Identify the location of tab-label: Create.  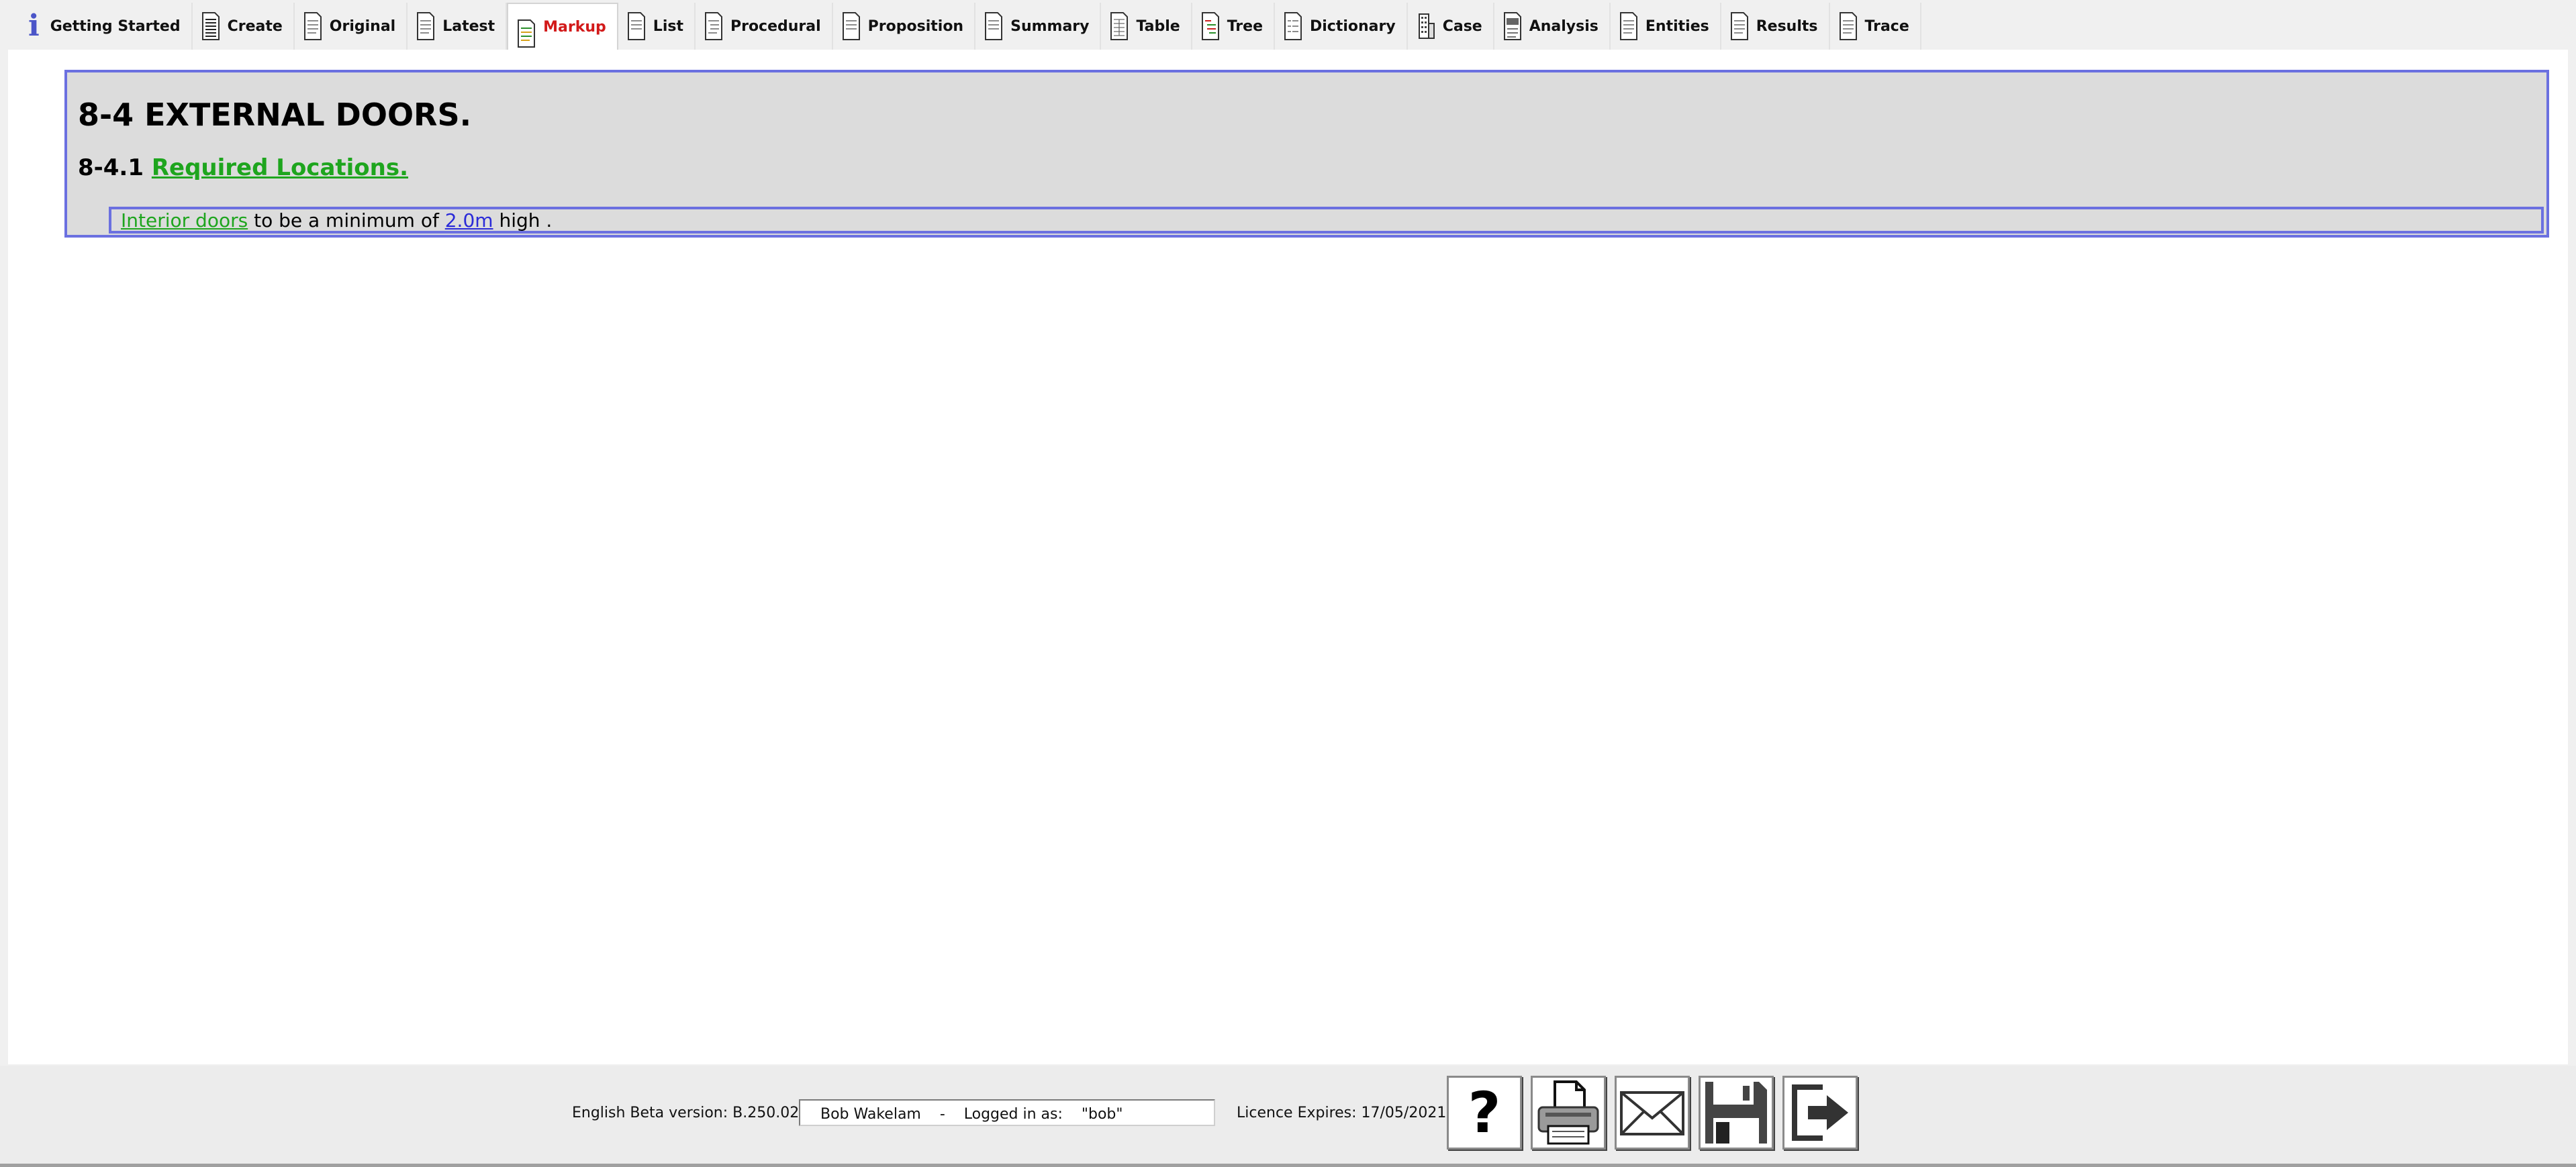
(255, 26).